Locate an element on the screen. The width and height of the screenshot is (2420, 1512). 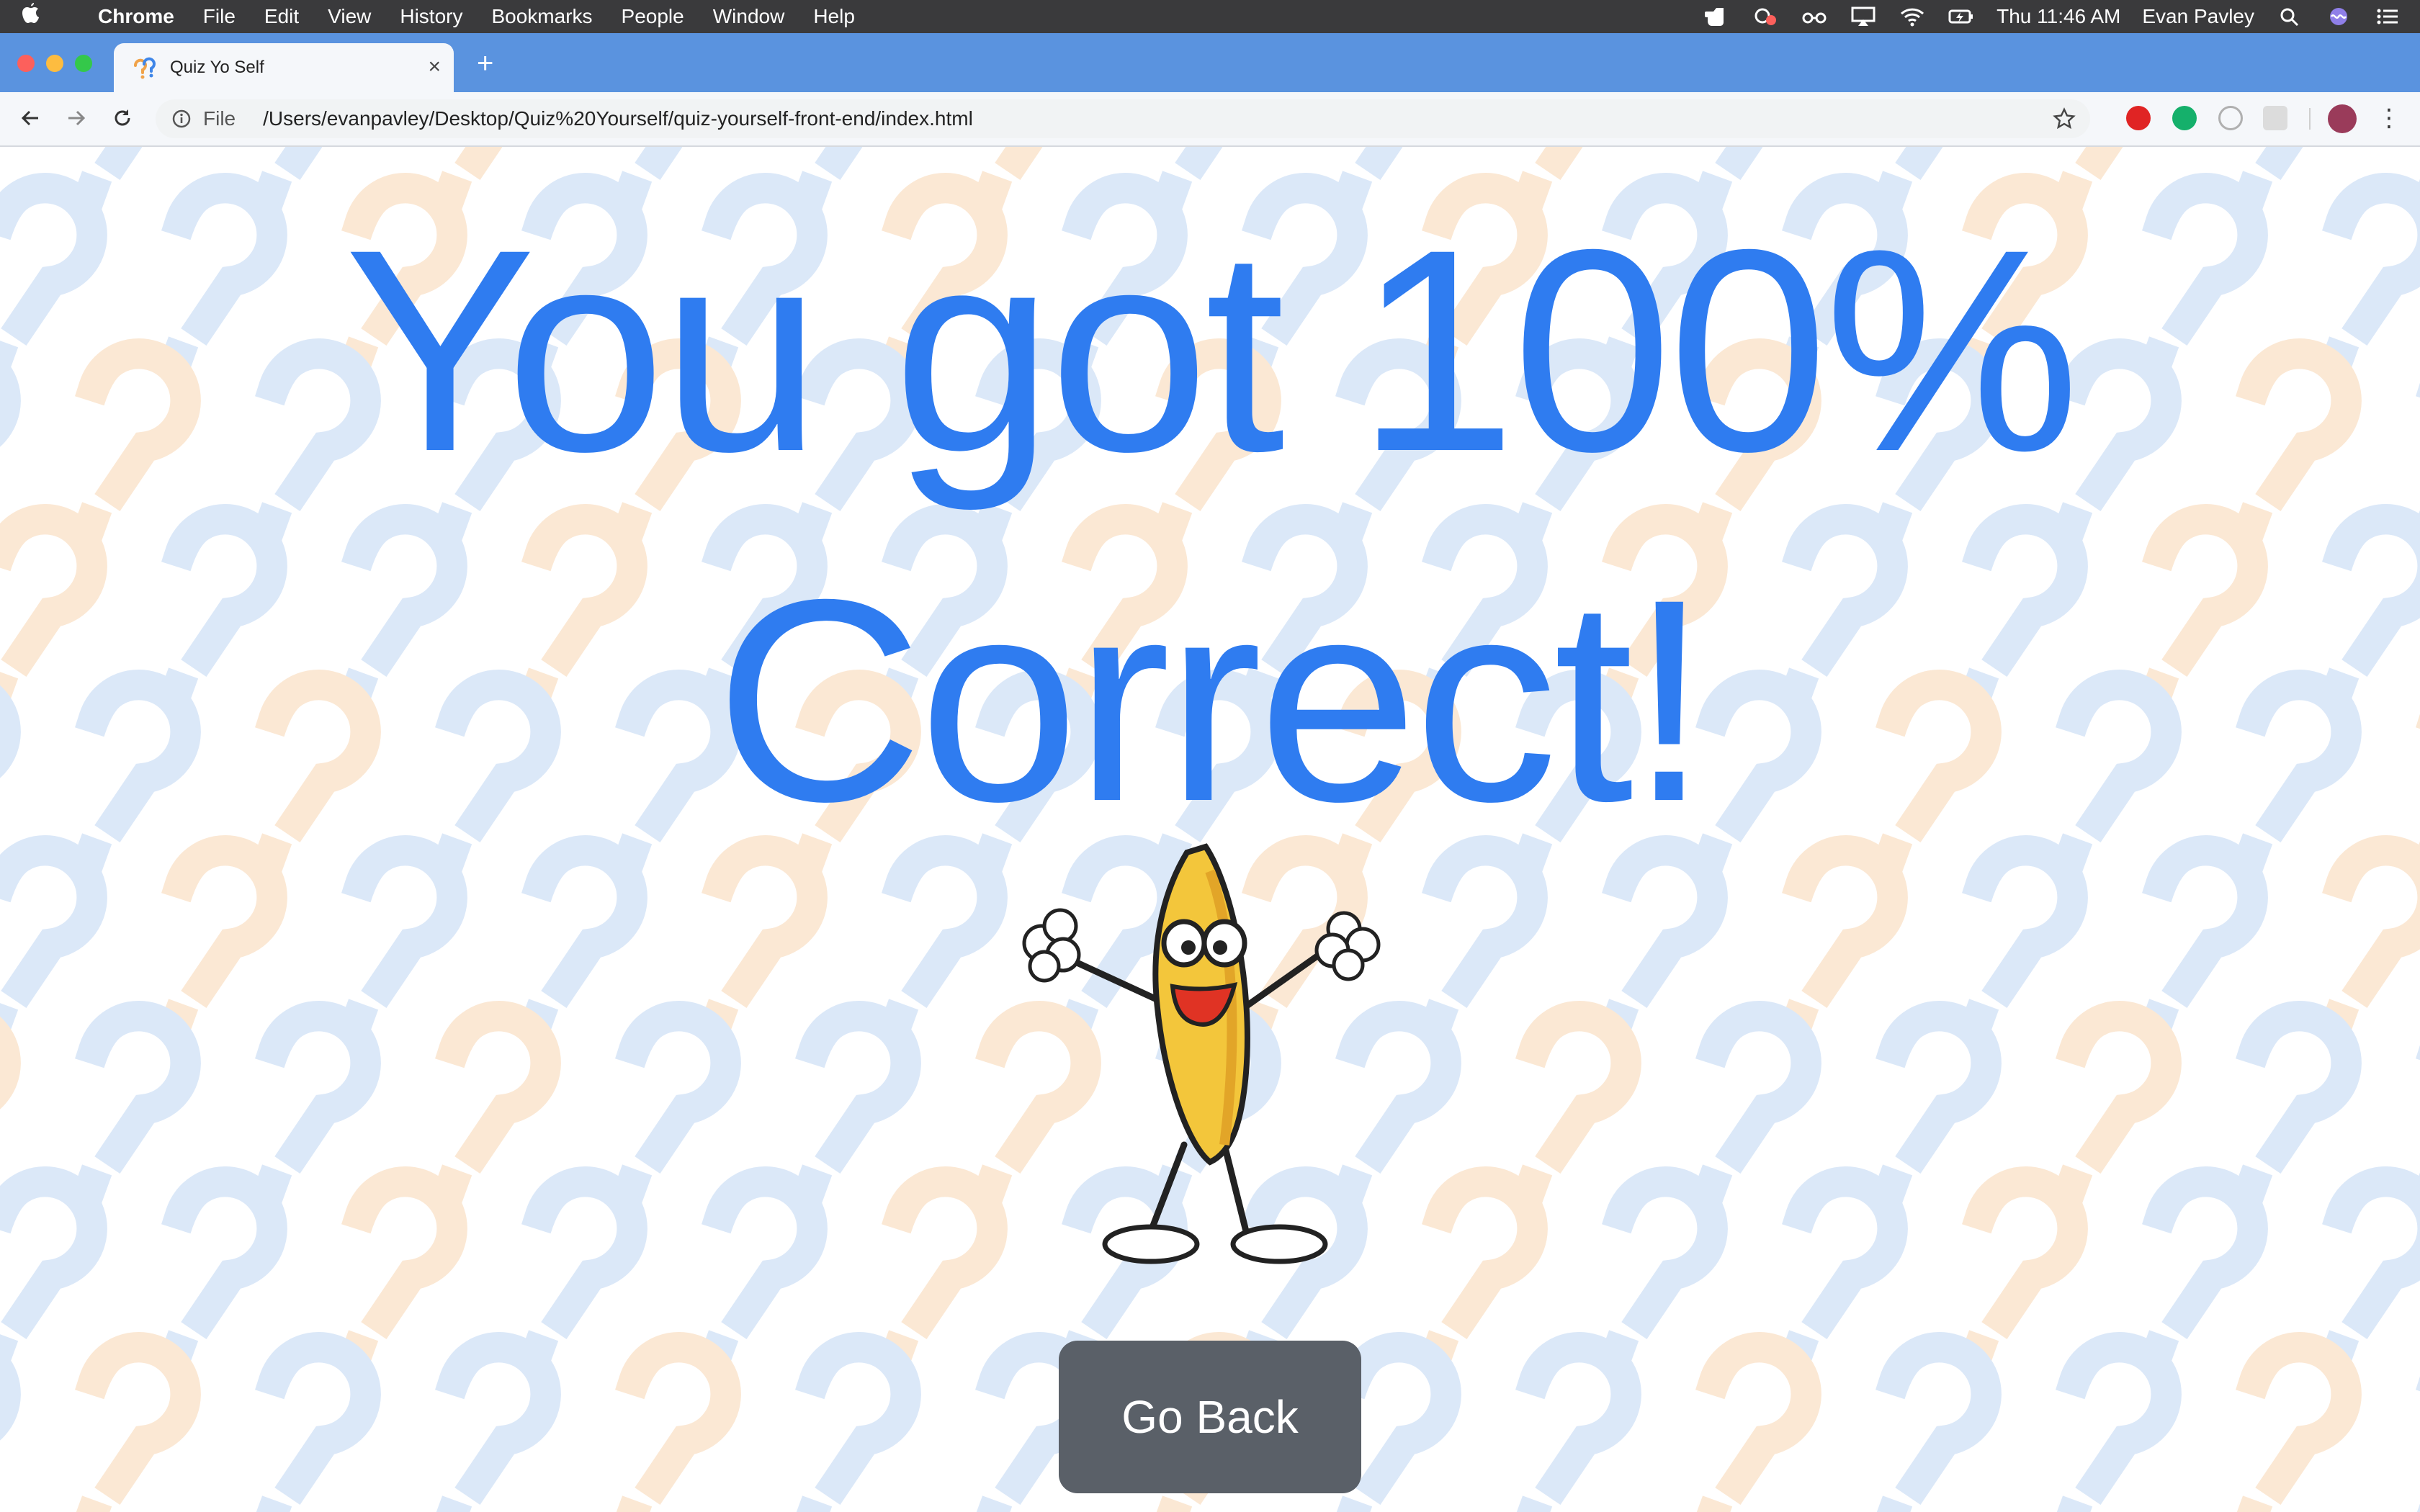
menubar-user-name: Evan Pavley is located at coordinates (2198, 16).